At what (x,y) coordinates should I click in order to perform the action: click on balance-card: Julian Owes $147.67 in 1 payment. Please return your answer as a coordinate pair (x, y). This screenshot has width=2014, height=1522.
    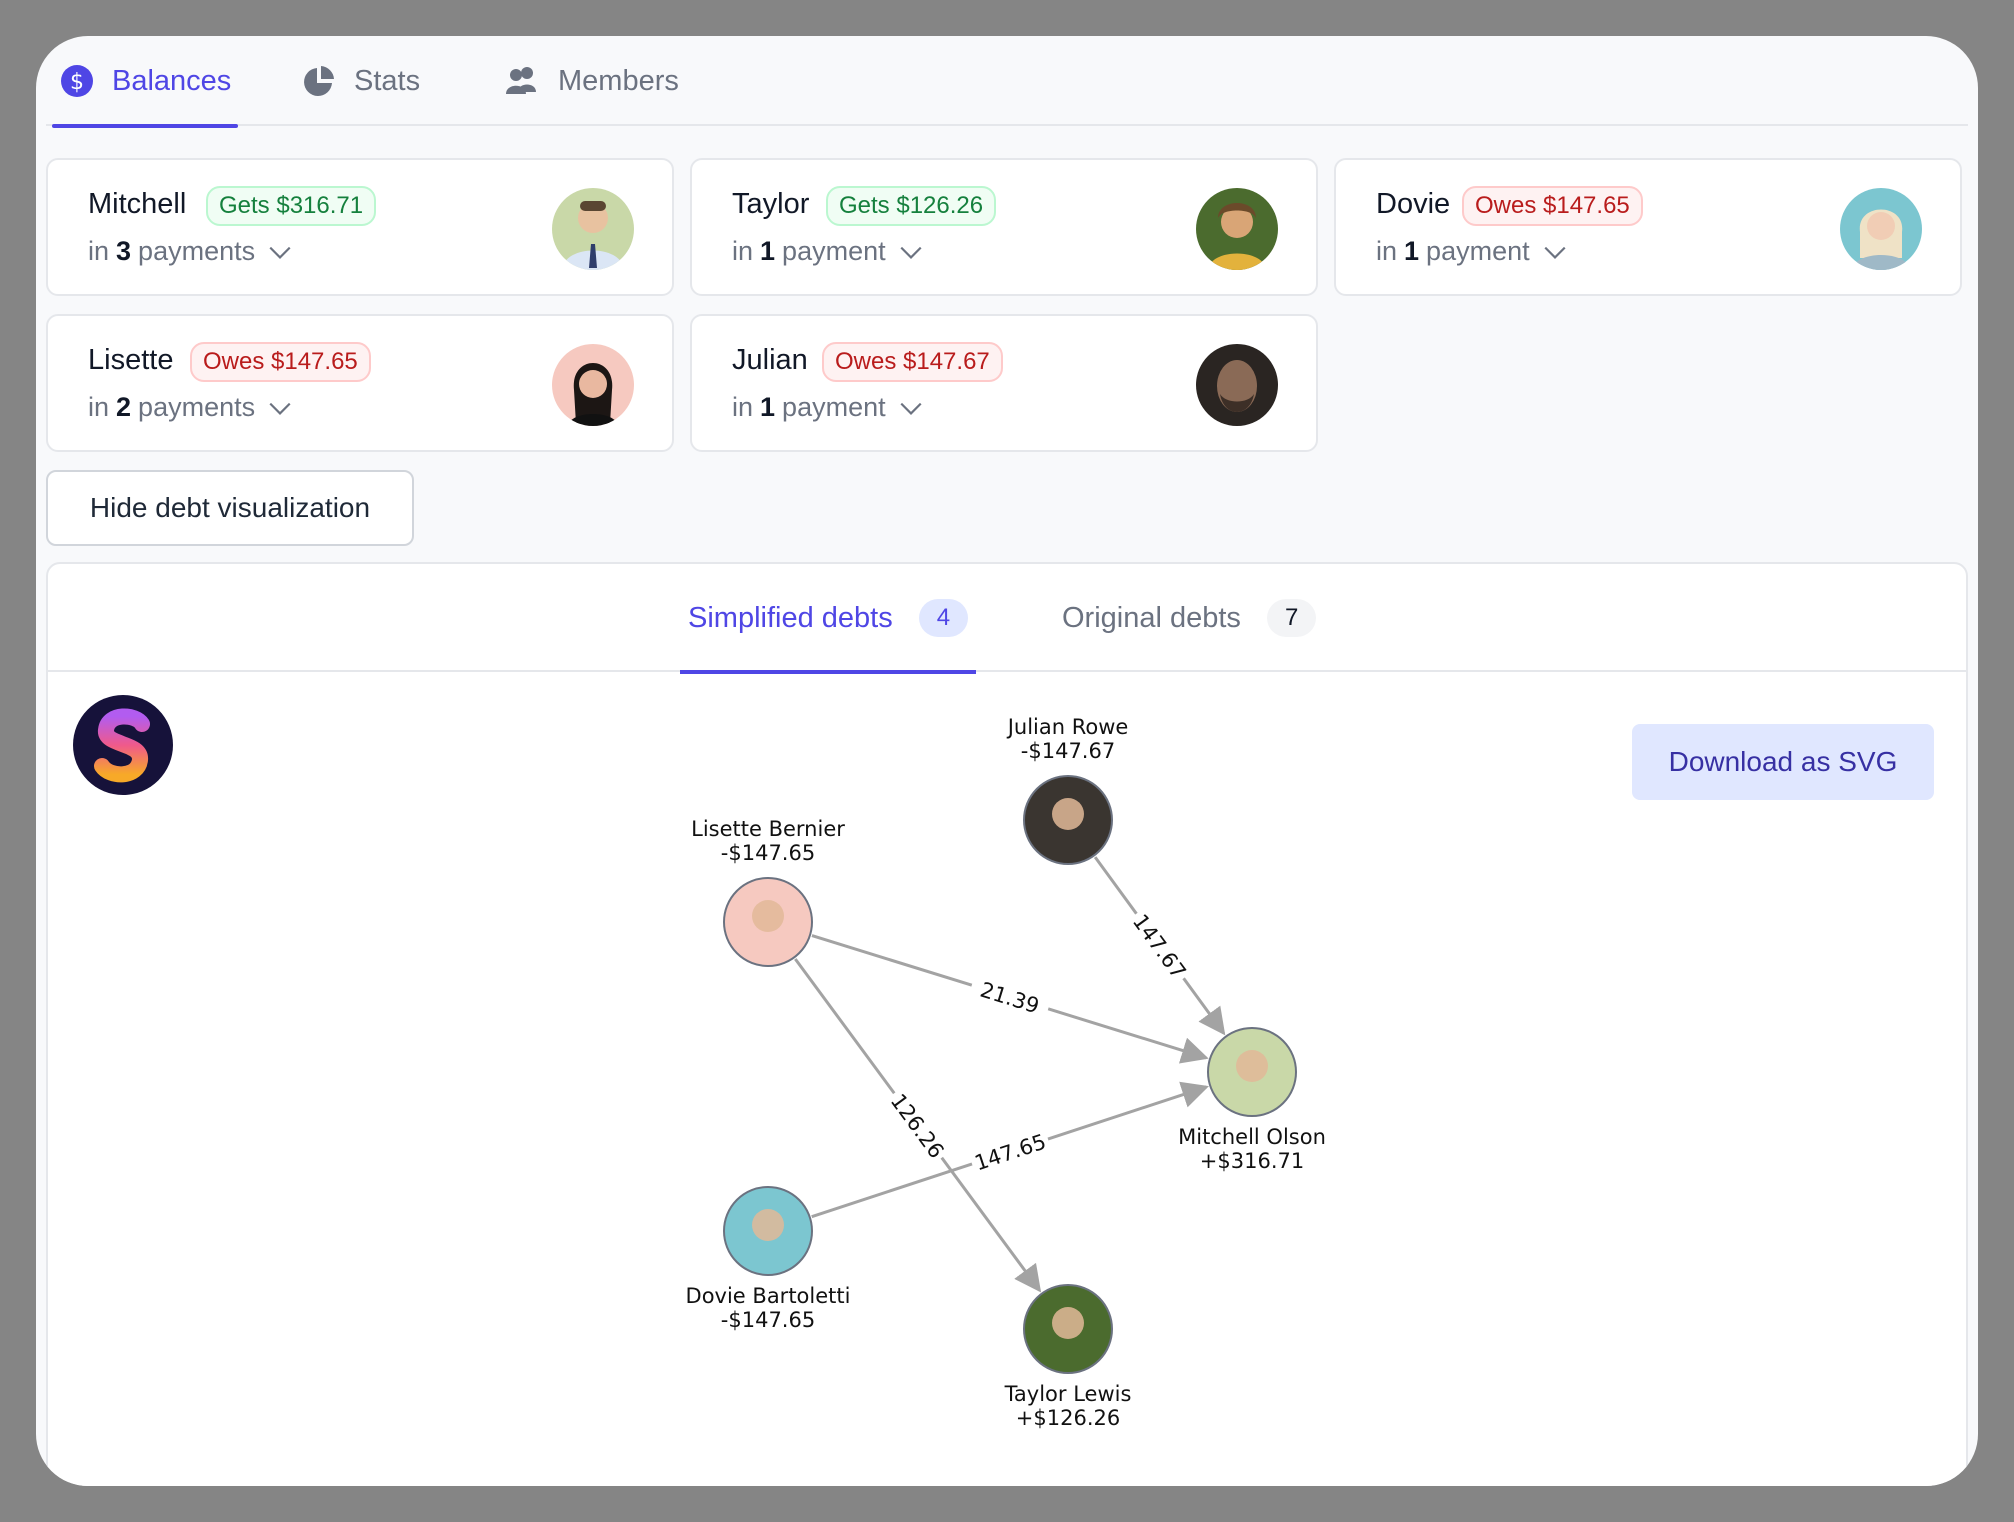
    Looking at the image, I should click on (1004, 383).